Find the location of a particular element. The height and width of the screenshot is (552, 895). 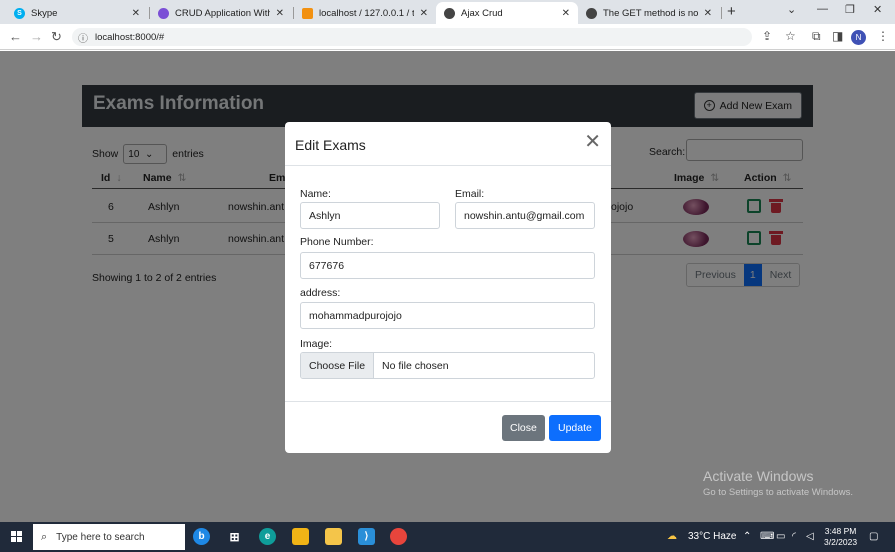

minimize-button: — is located at coordinates (822, 9).